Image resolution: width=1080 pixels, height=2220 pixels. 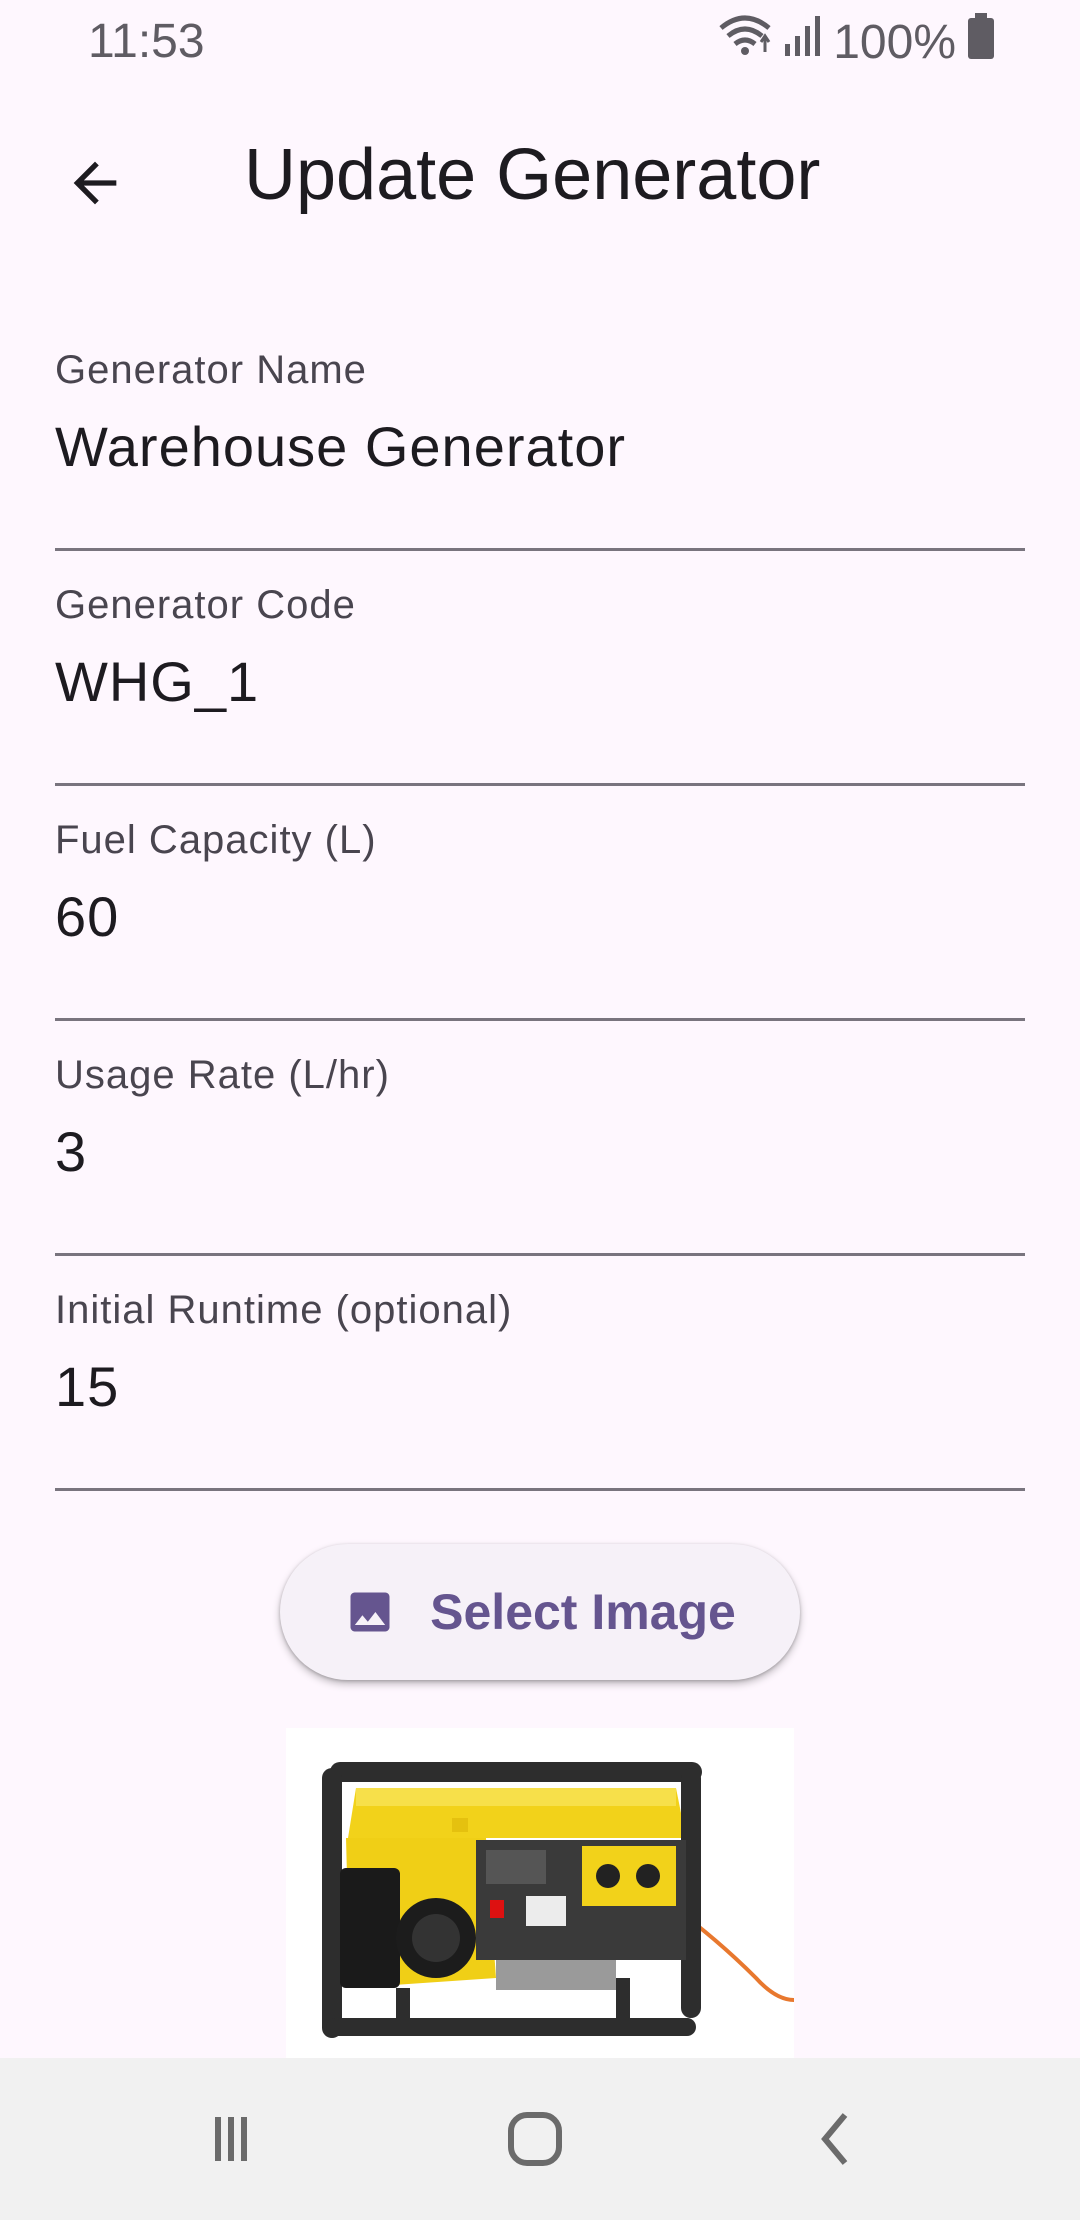 I want to click on usage-rate-label: Usage Rate (L/hr), so click(x=222, y=1075).